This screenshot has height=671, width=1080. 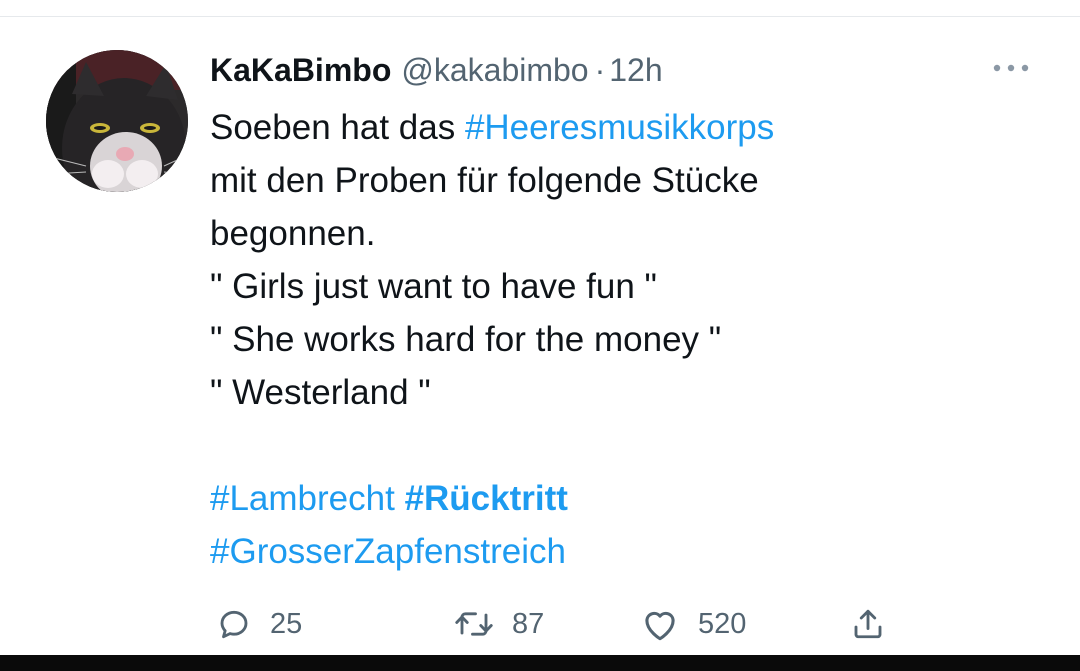 I want to click on avatar, so click(x=117, y=121).